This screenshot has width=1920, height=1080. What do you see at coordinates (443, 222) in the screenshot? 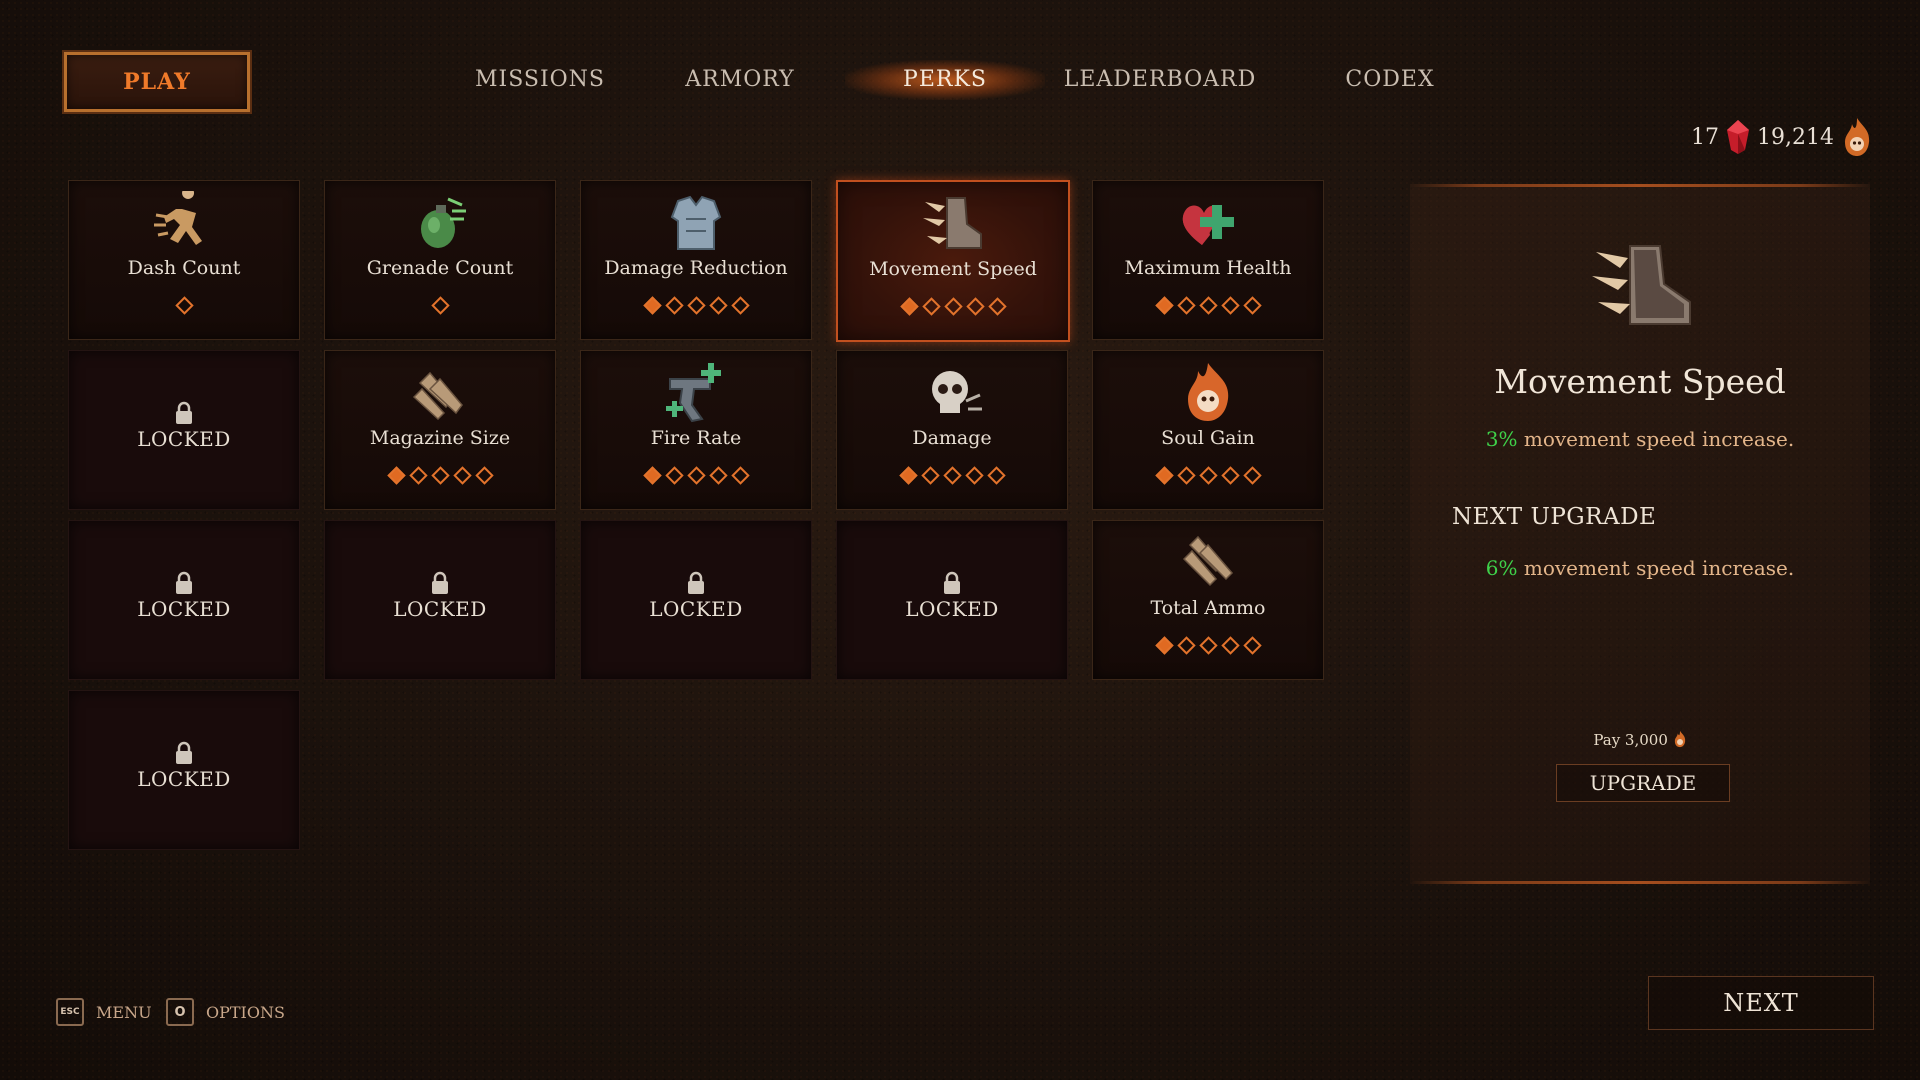
I see `grenade-icon` at bounding box center [443, 222].